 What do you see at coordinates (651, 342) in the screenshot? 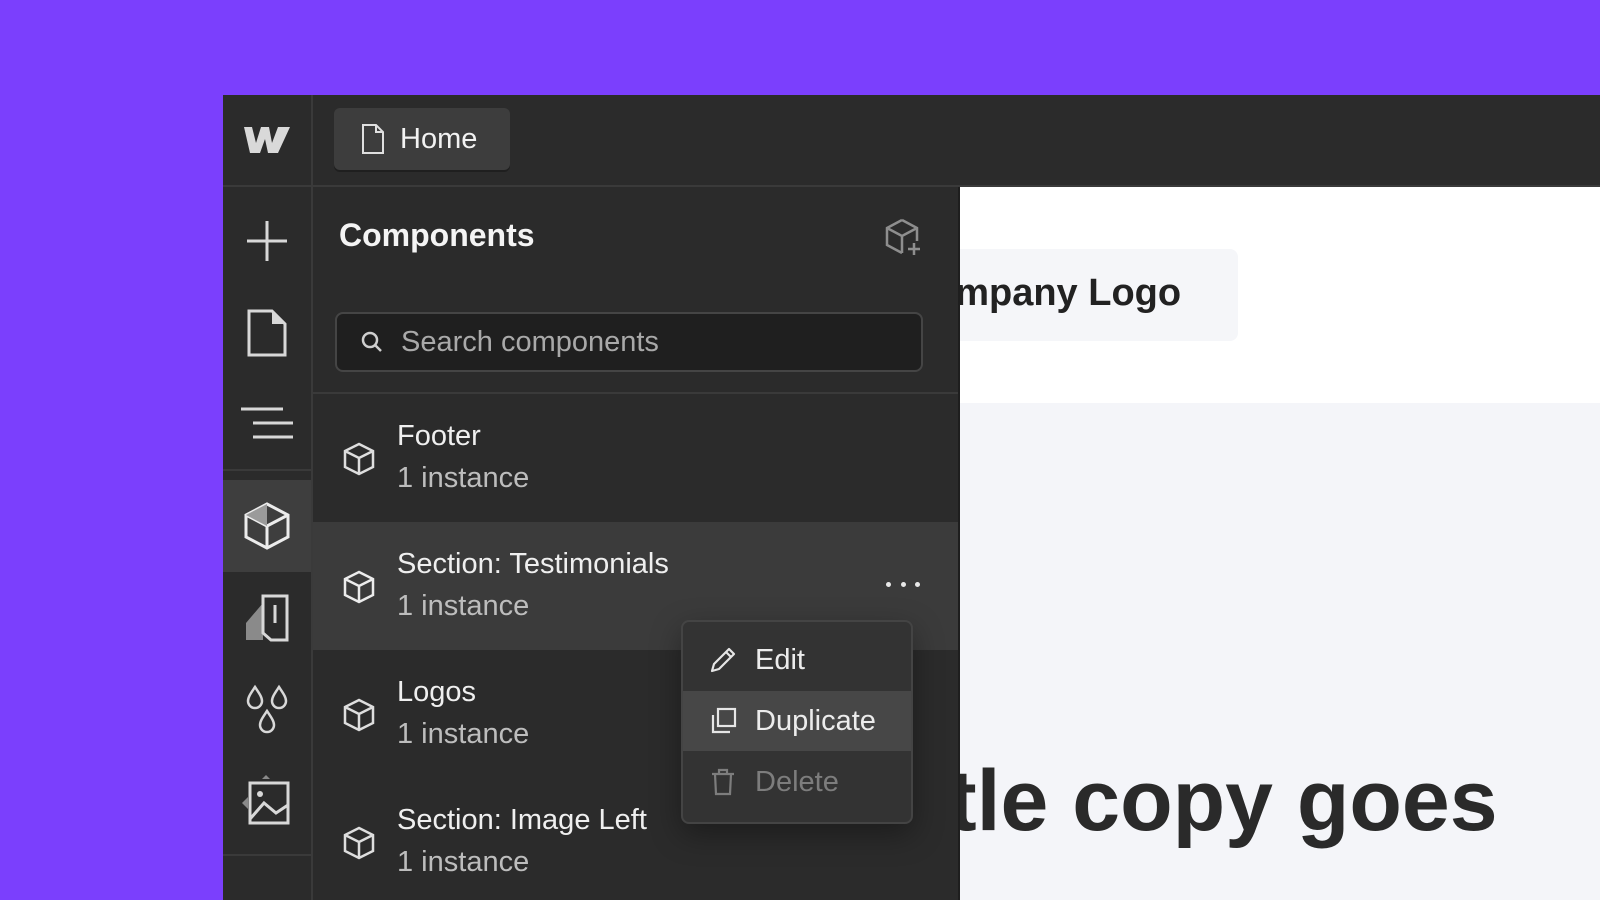
I see `search-input` at bounding box center [651, 342].